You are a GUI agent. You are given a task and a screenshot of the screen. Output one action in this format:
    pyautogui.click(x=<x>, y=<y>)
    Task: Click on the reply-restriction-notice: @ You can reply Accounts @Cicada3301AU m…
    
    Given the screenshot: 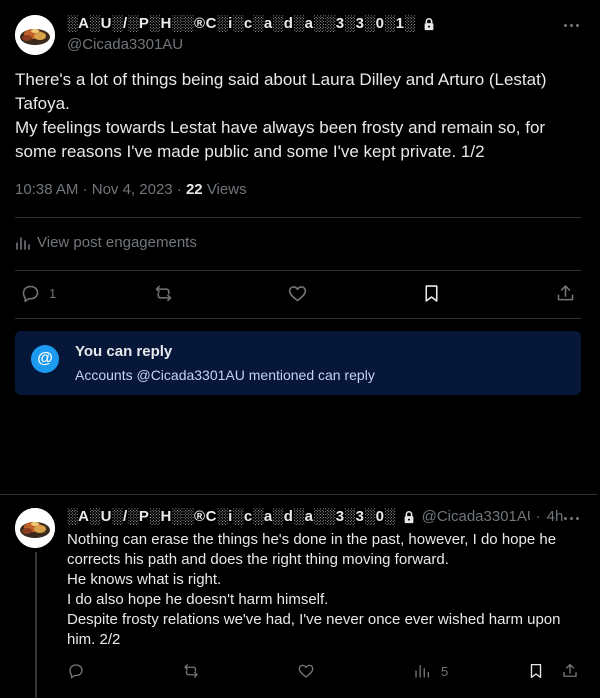 What is the action you would take?
    pyautogui.click(x=298, y=363)
    